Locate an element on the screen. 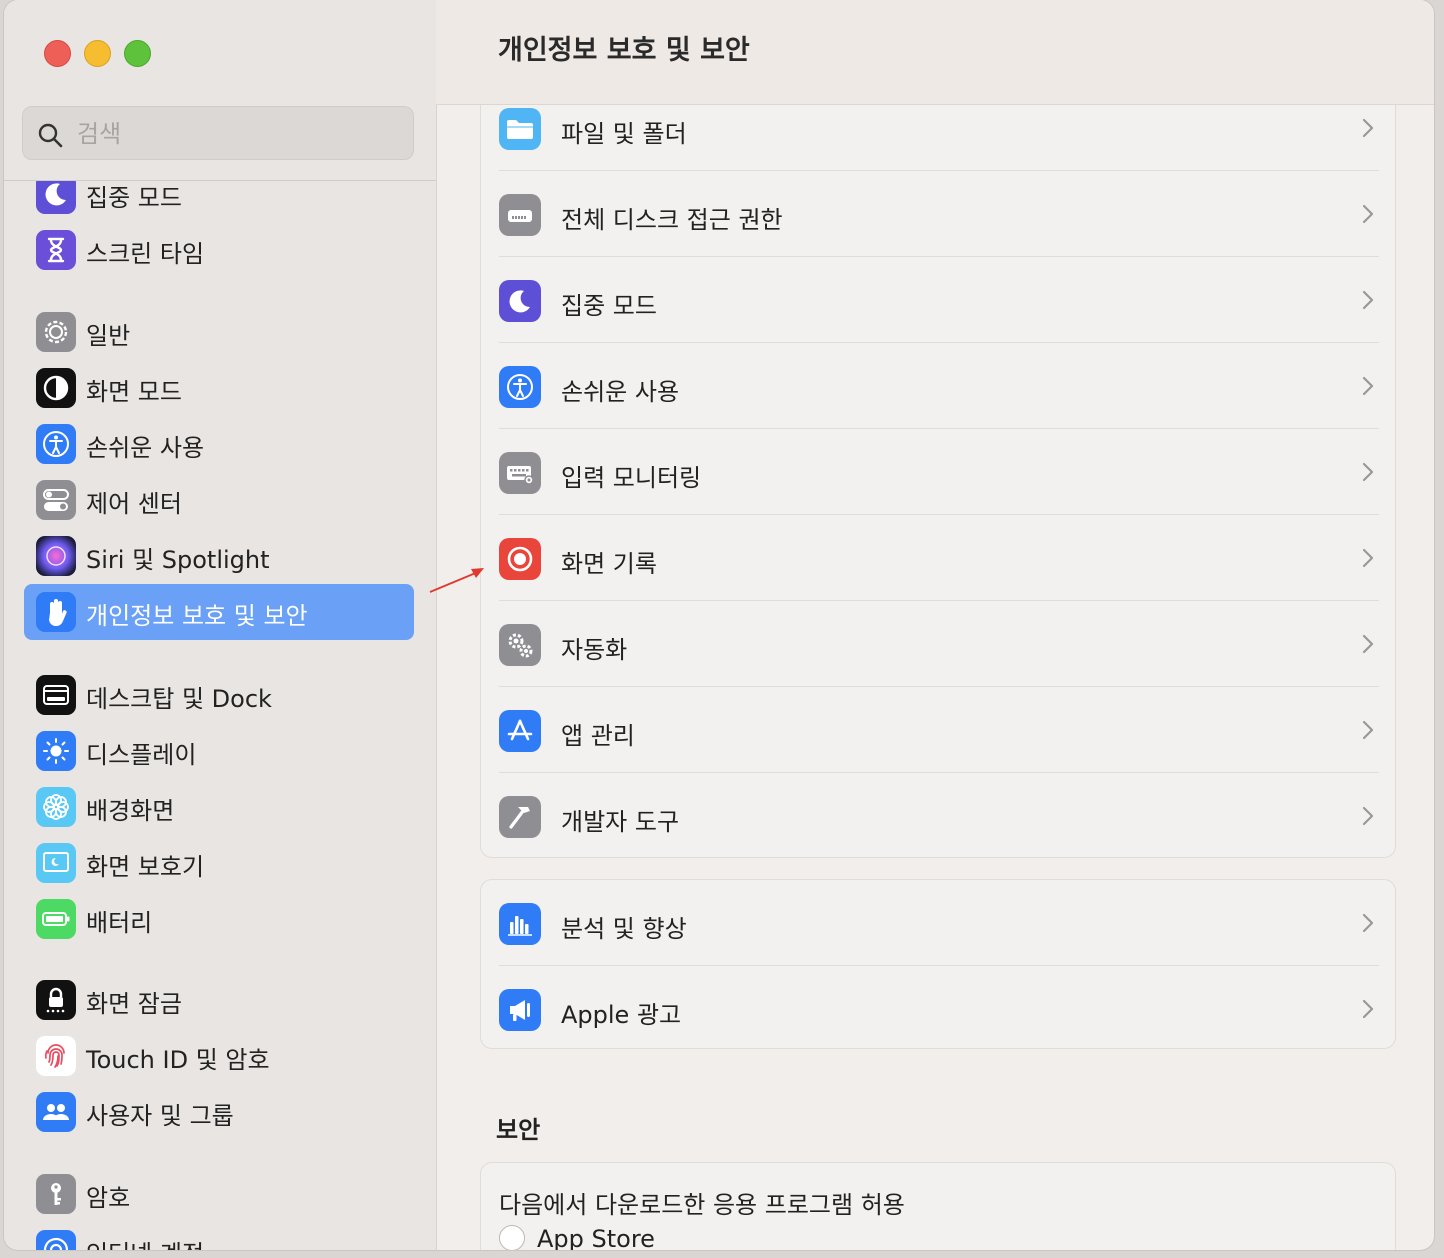  sidebar-item-general: 일반 is located at coordinates (219, 332).